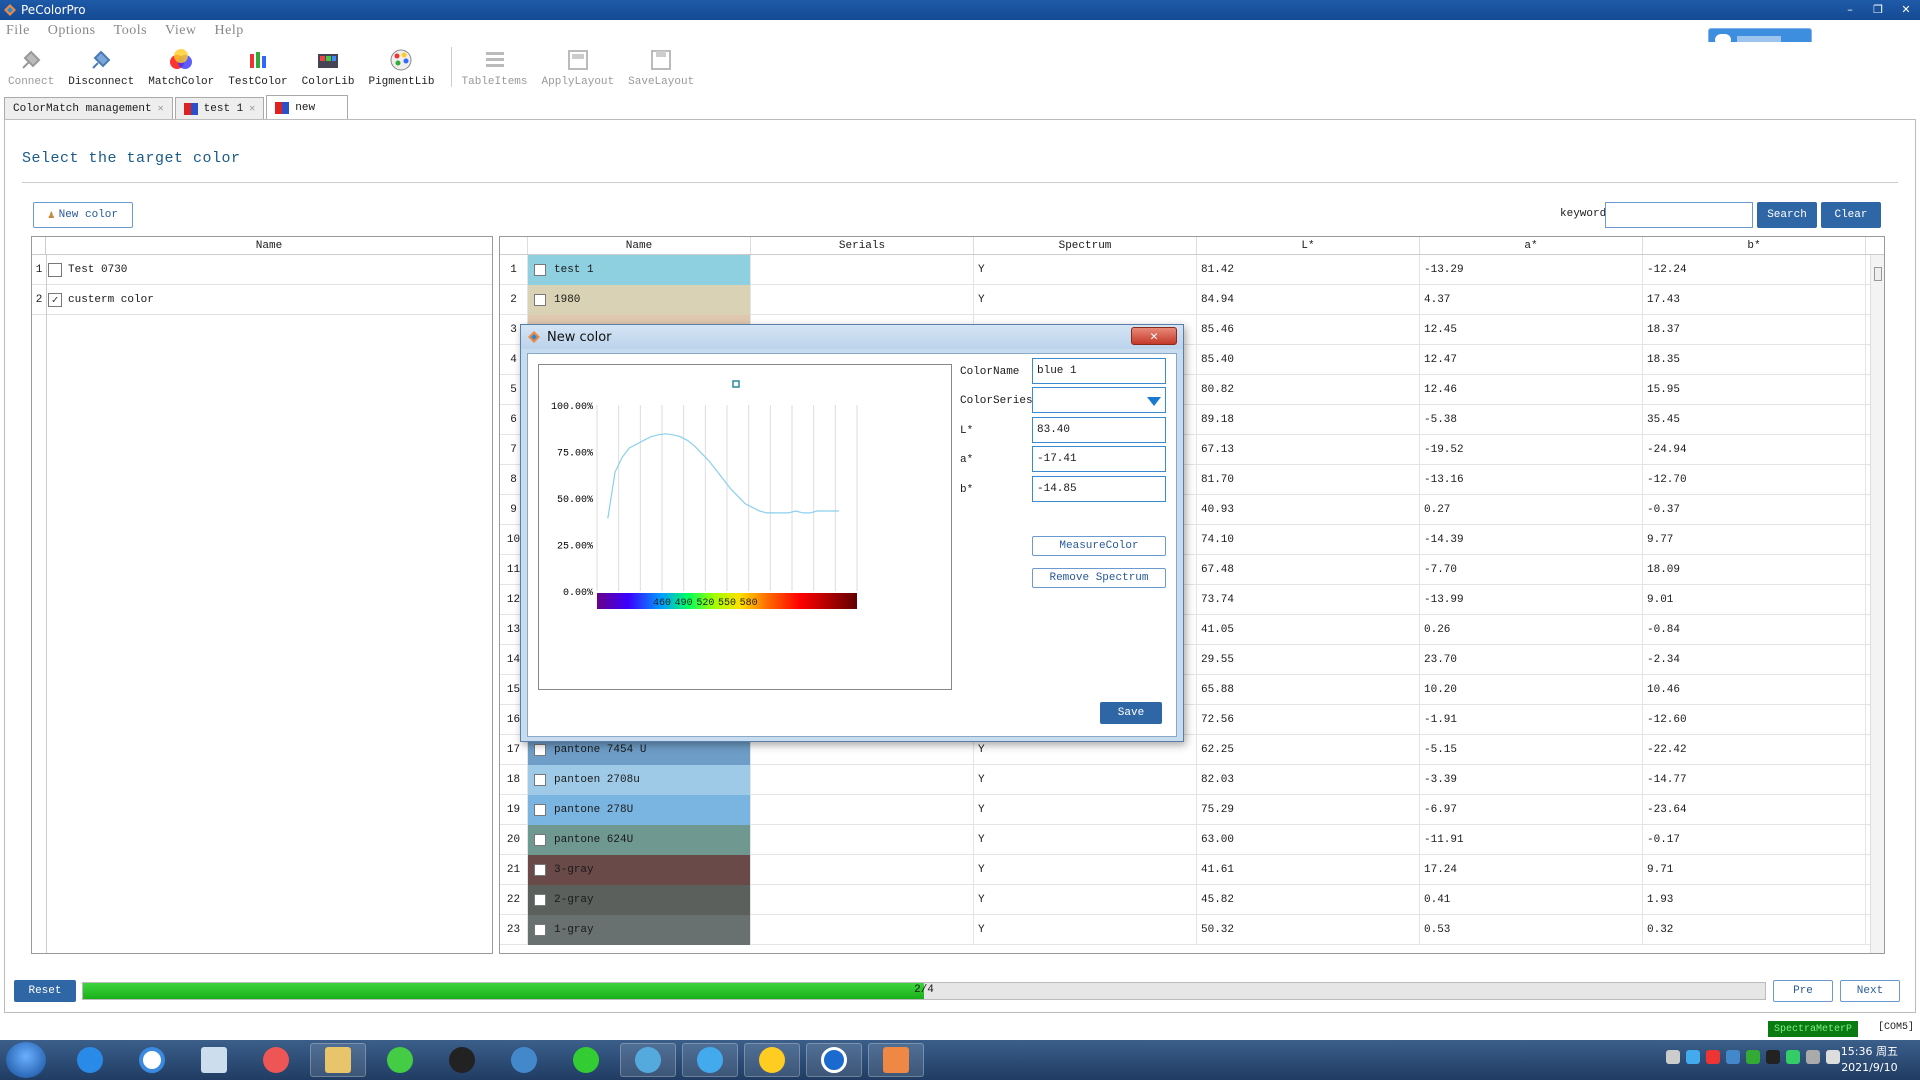 The image size is (1920, 1080). Describe the element at coordinates (772, 1060) in the screenshot. I see `plus-app-icon` at that location.